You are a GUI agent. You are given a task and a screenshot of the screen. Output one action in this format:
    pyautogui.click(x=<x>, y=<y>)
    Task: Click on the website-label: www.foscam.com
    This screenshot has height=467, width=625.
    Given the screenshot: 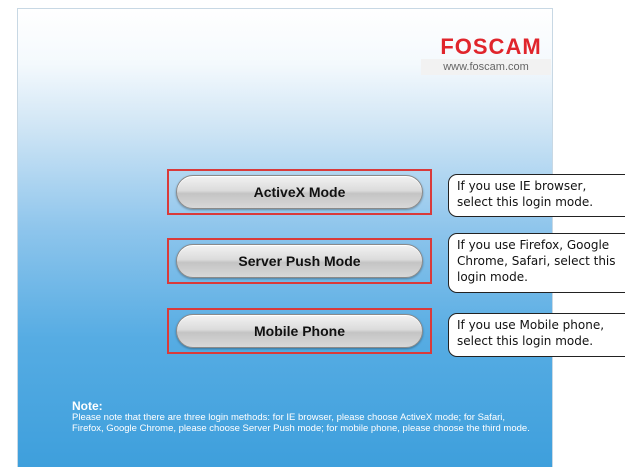 What is the action you would take?
    pyautogui.click(x=486, y=67)
    